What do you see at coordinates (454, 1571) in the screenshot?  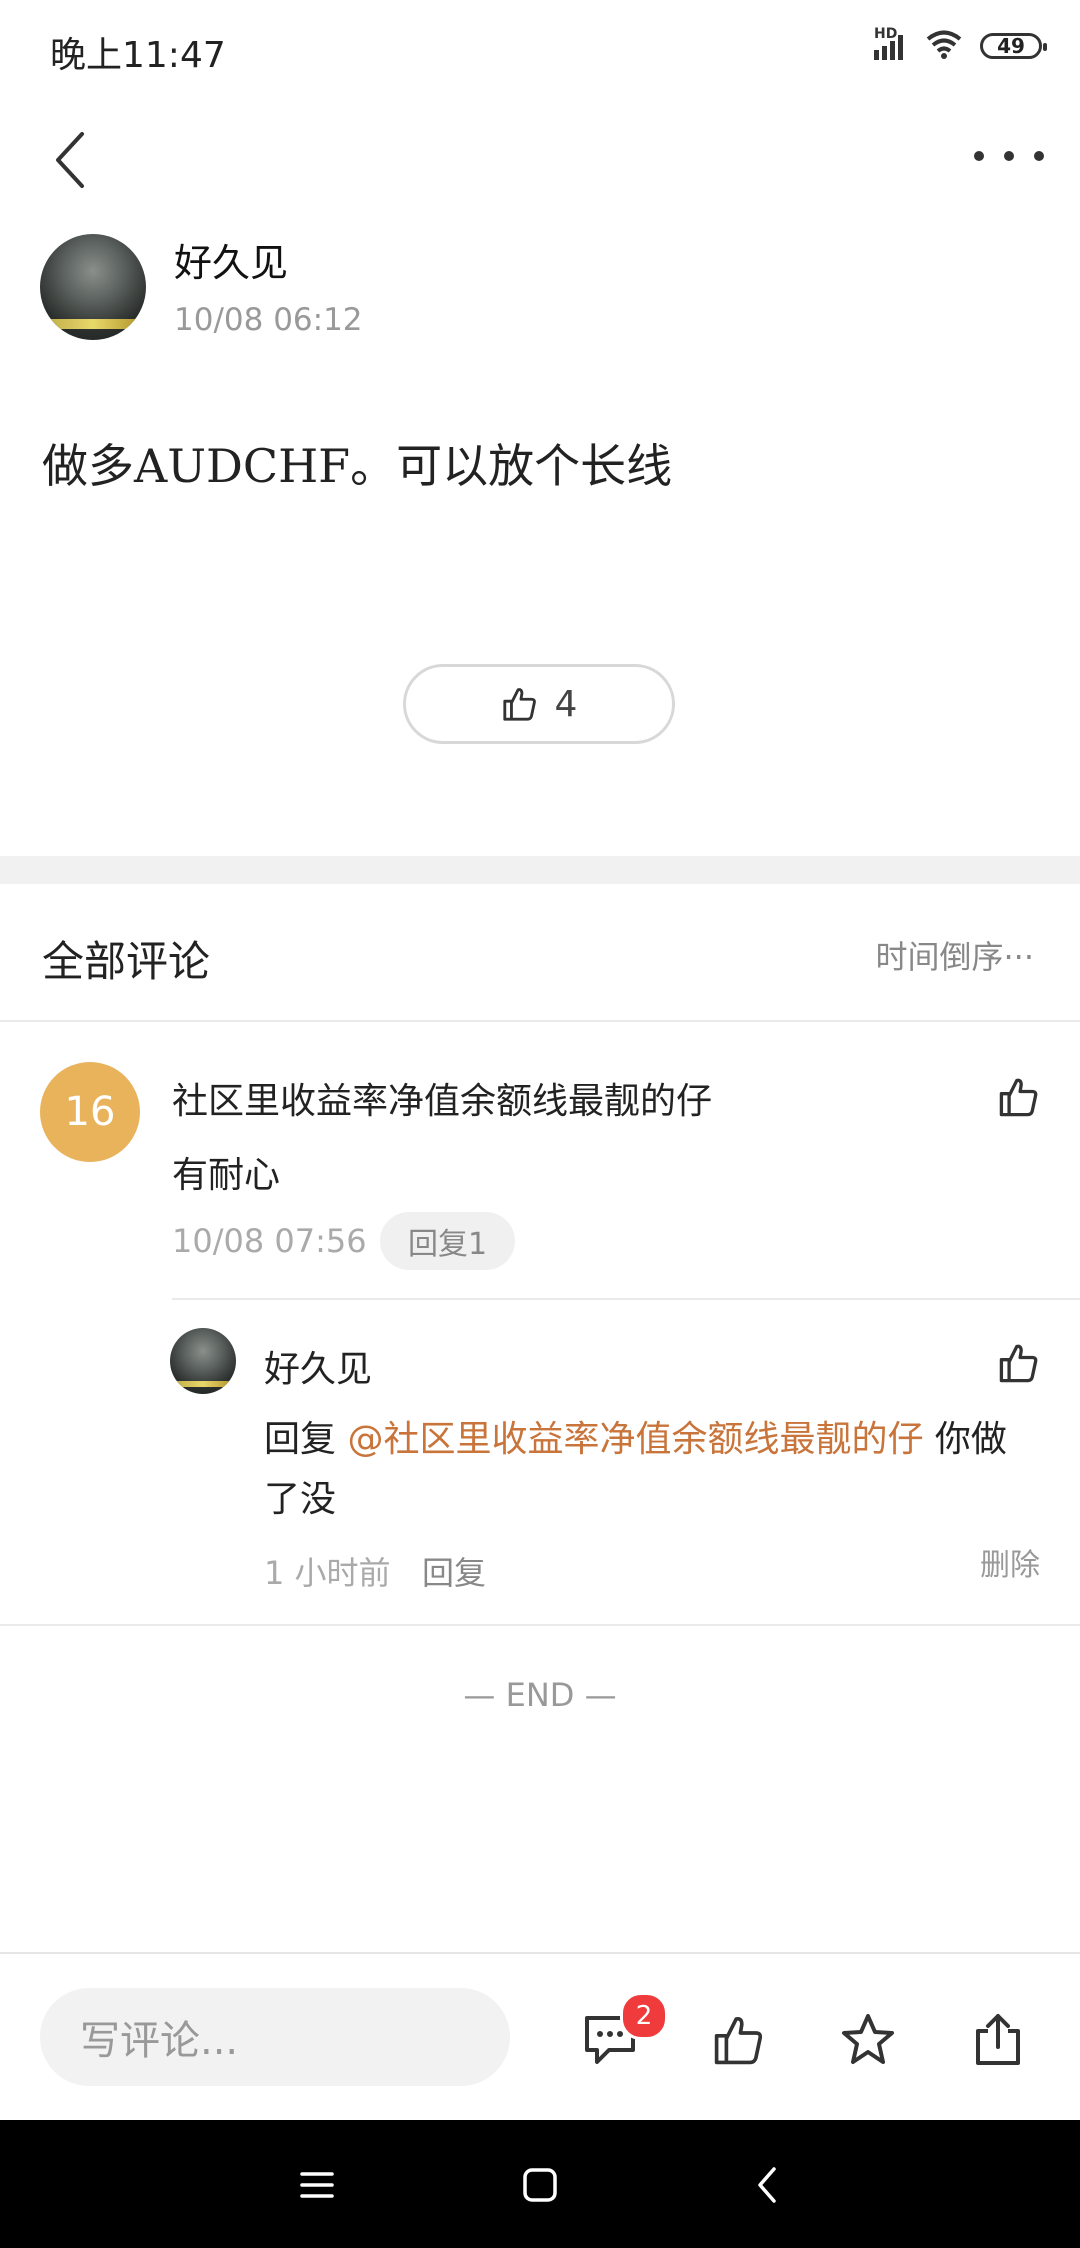 I see `reply-button: 回复` at bounding box center [454, 1571].